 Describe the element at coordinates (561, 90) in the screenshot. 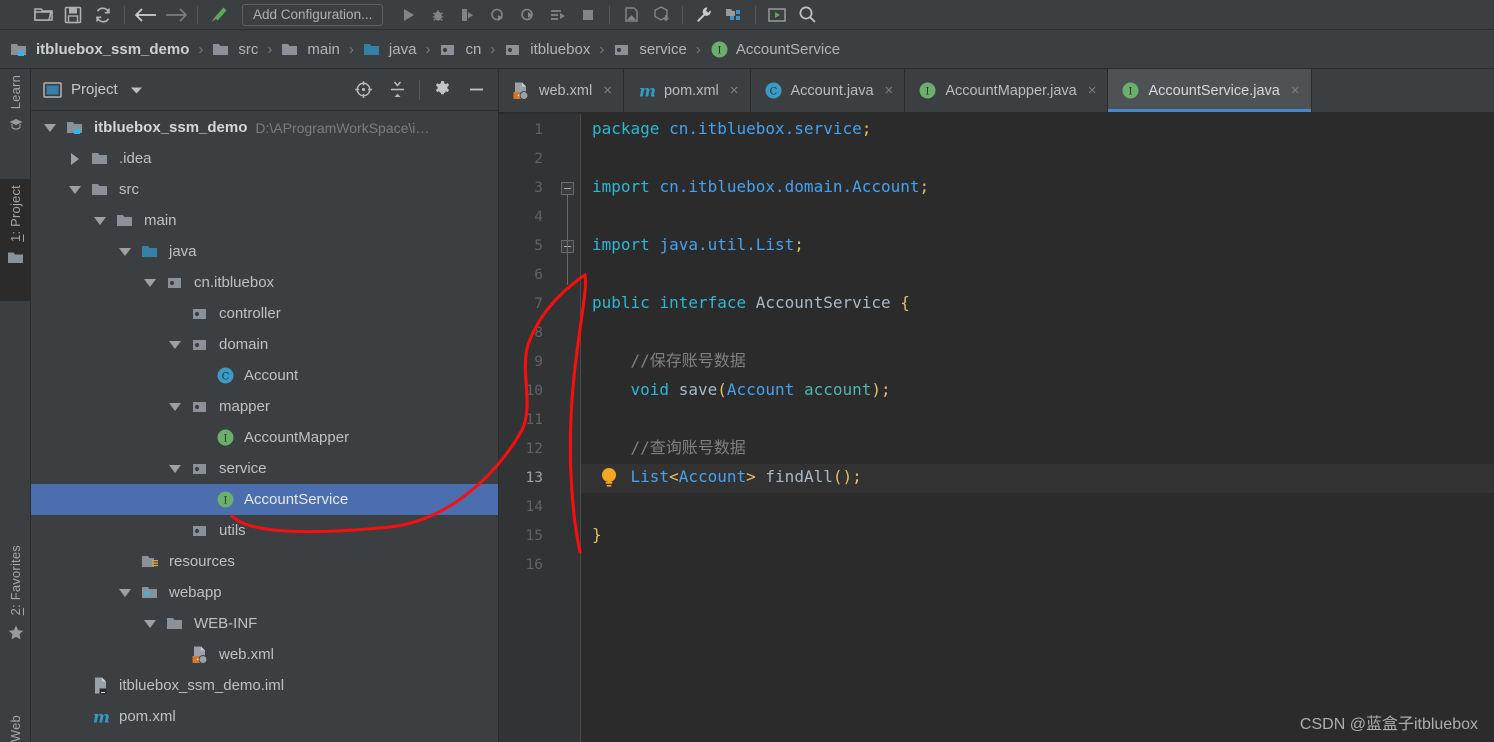

I see `editor-tab-web-xml: < web.xml ×` at that location.